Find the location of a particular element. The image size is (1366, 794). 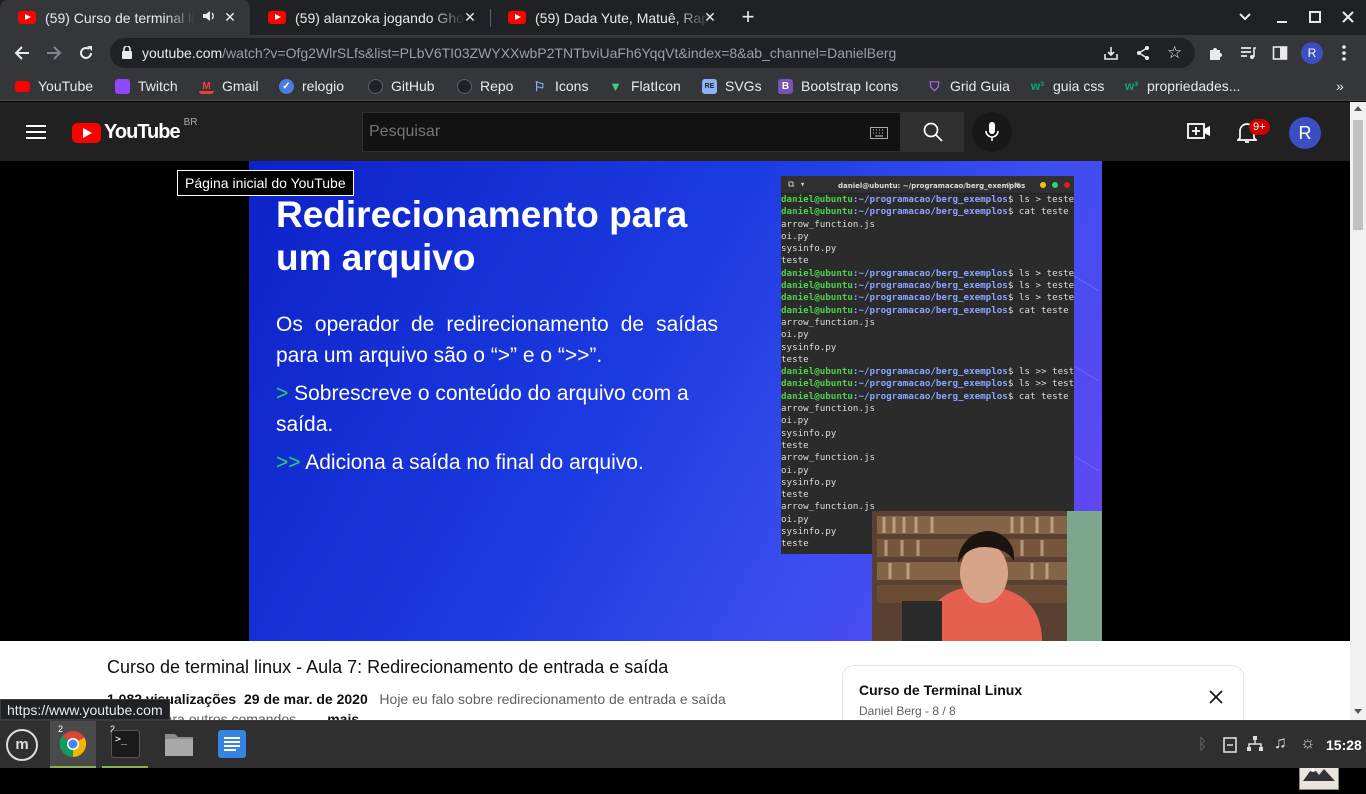

bookmarks-overflow-icon: » is located at coordinates (1340, 86).